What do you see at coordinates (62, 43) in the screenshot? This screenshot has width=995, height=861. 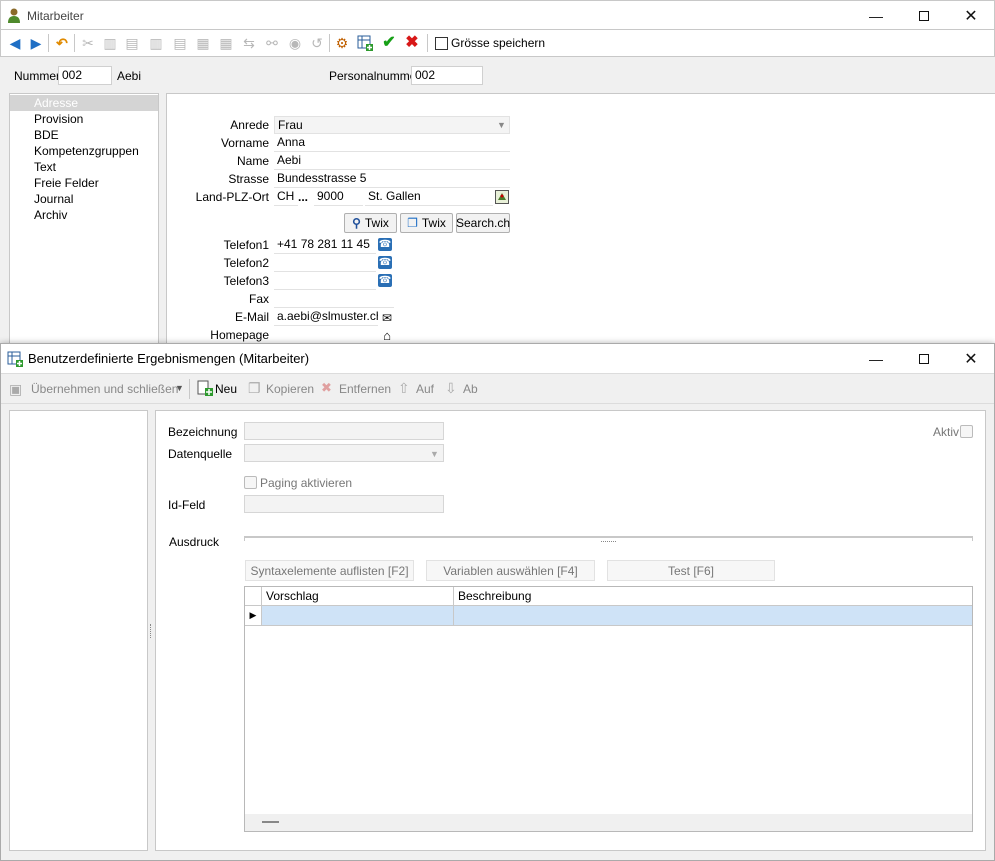 I see `undo-icon: ↶` at bounding box center [62, 43].